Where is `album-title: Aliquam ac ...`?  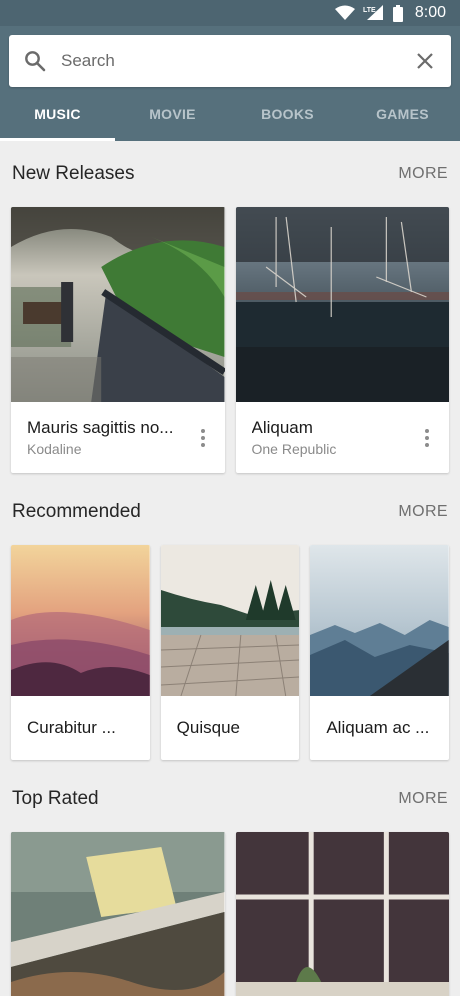 album-title: Aliquam ac ... is located at coordinates (378, 727).